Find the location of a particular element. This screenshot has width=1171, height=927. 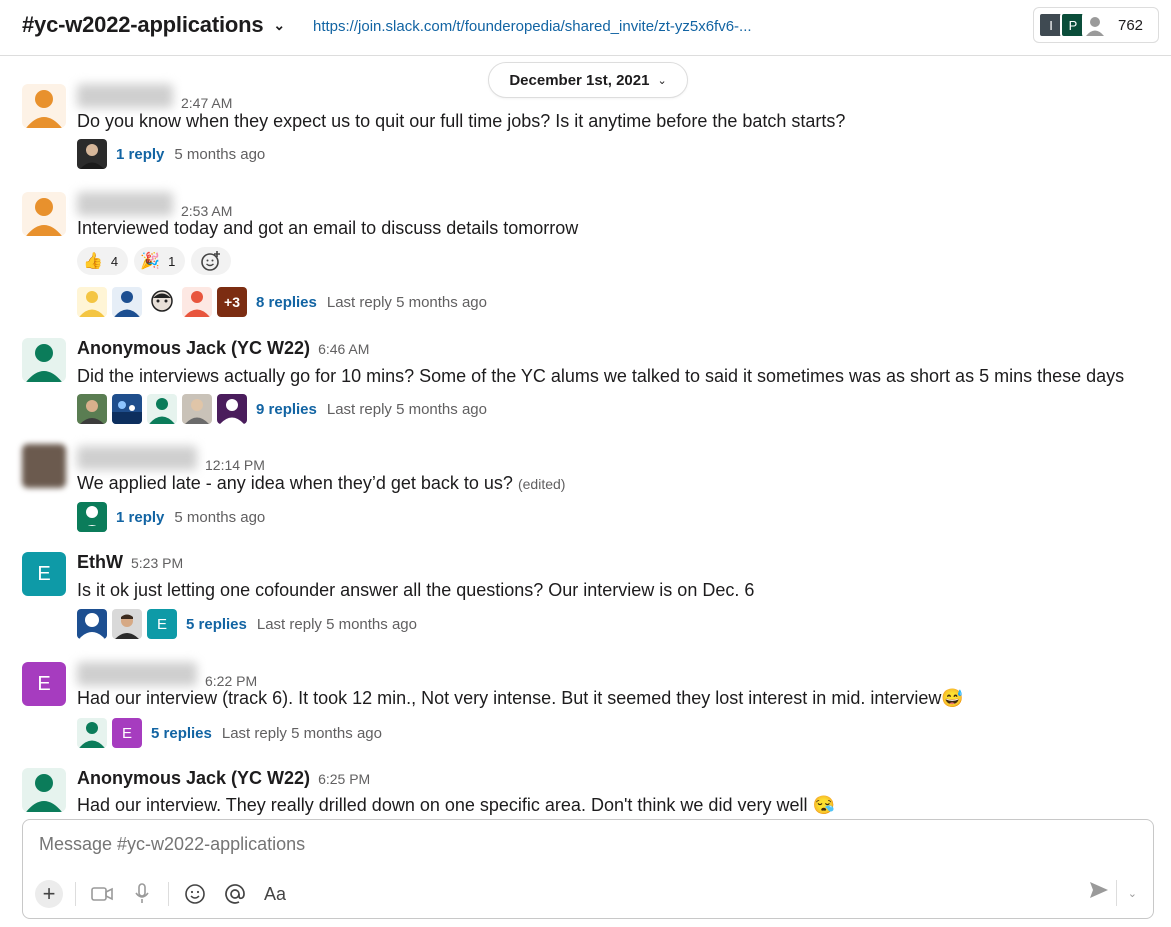

thread-summary: +3 8 replies Last reply 5 months ago is located at coordinates (282, 302).